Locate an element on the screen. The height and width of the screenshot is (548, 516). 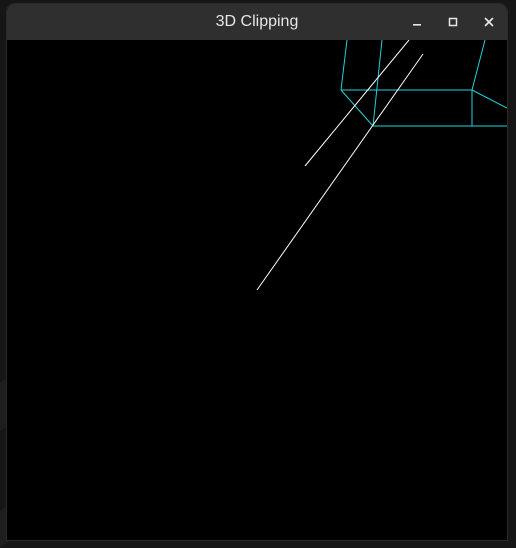
minimize-icon is located at coordinates (417, 25).